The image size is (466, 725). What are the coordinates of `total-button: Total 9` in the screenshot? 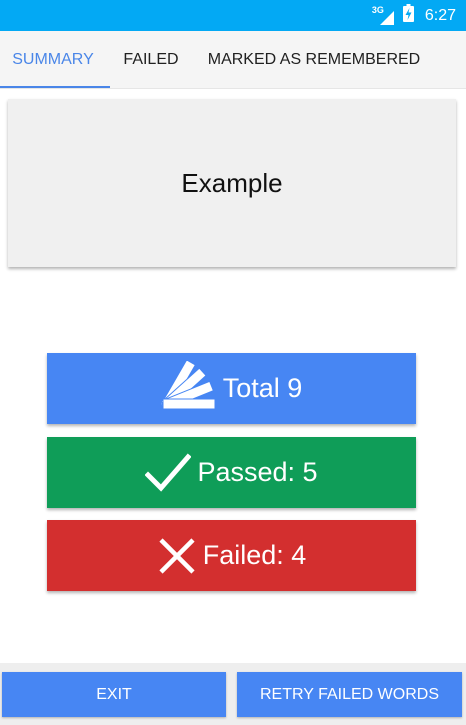 It's located at (231, 388).